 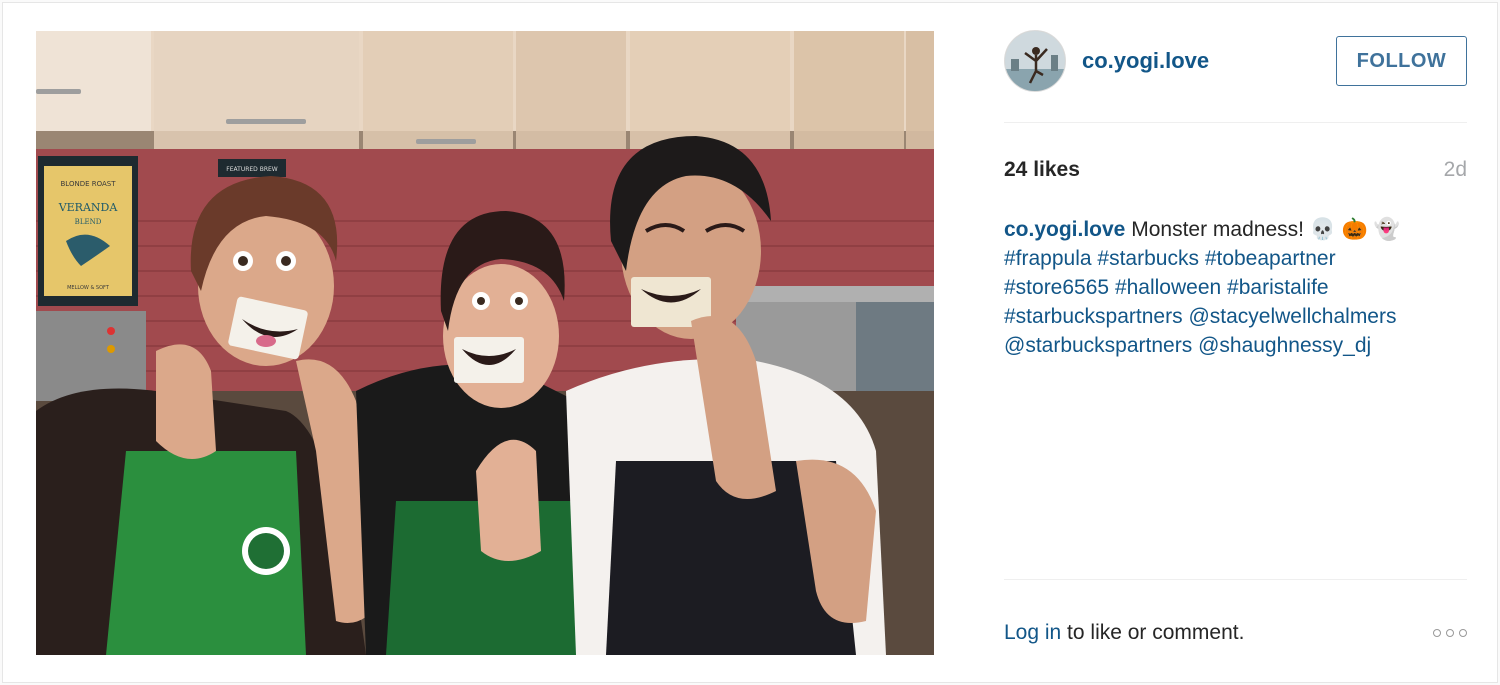 What do you see at coordinates (1048, 258) in the screenshot?
I see `hashtag-link: #frappula` at bounding box center [1048, 258].